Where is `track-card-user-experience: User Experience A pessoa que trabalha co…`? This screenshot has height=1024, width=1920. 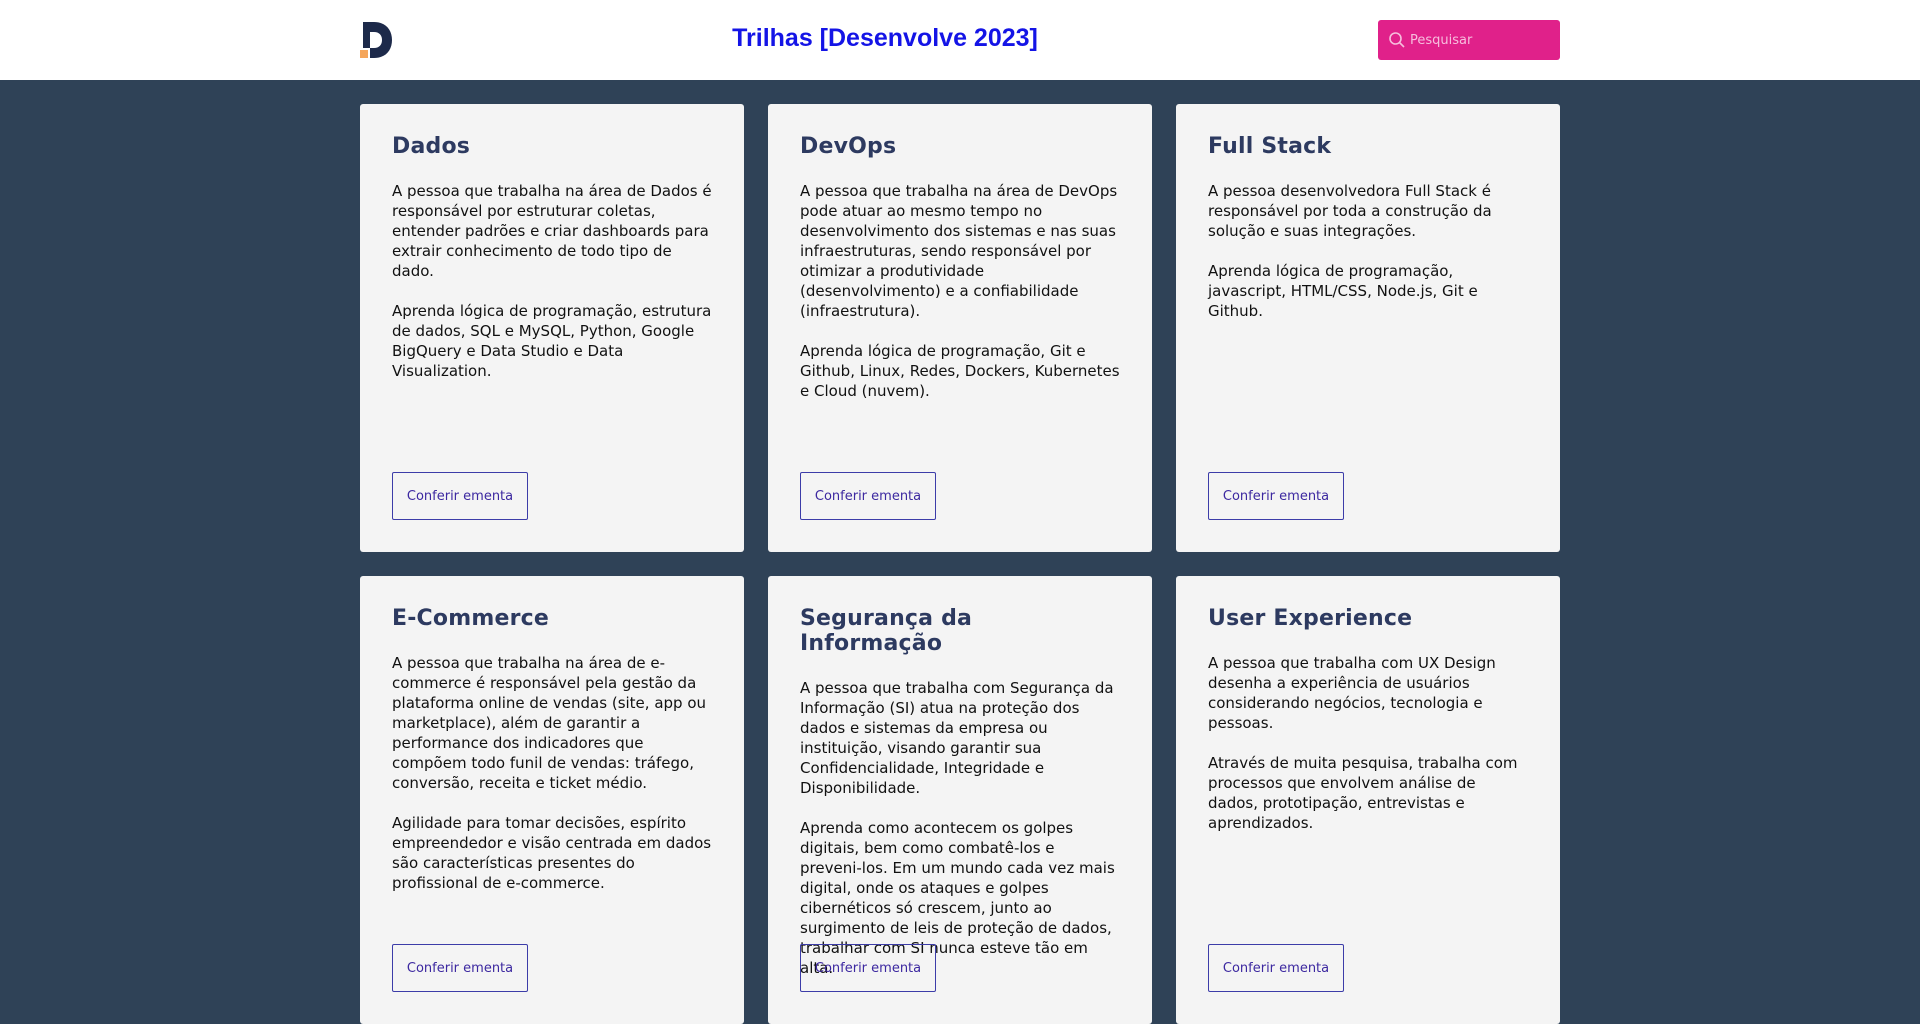 track-card-user-experience: User Experience A pessoa que trabalha co… is located at coordinates (1368, 800).